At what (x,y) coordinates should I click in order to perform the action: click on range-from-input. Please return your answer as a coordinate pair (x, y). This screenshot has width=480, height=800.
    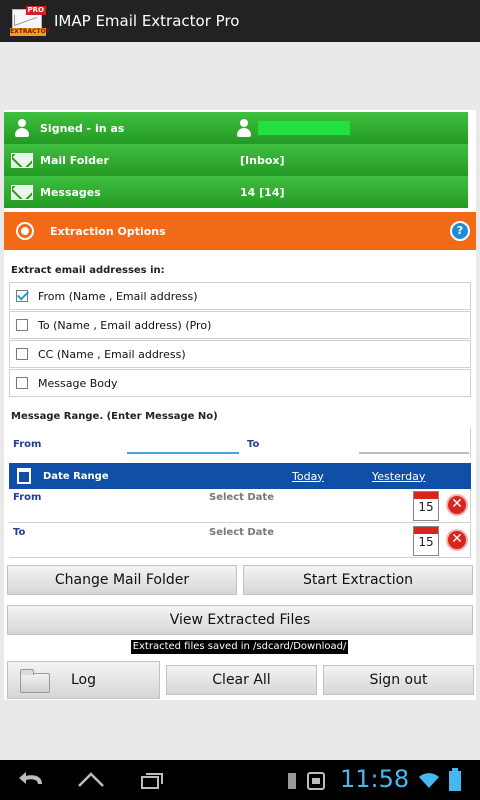
    Looking at the image, I should click on (183, 444).